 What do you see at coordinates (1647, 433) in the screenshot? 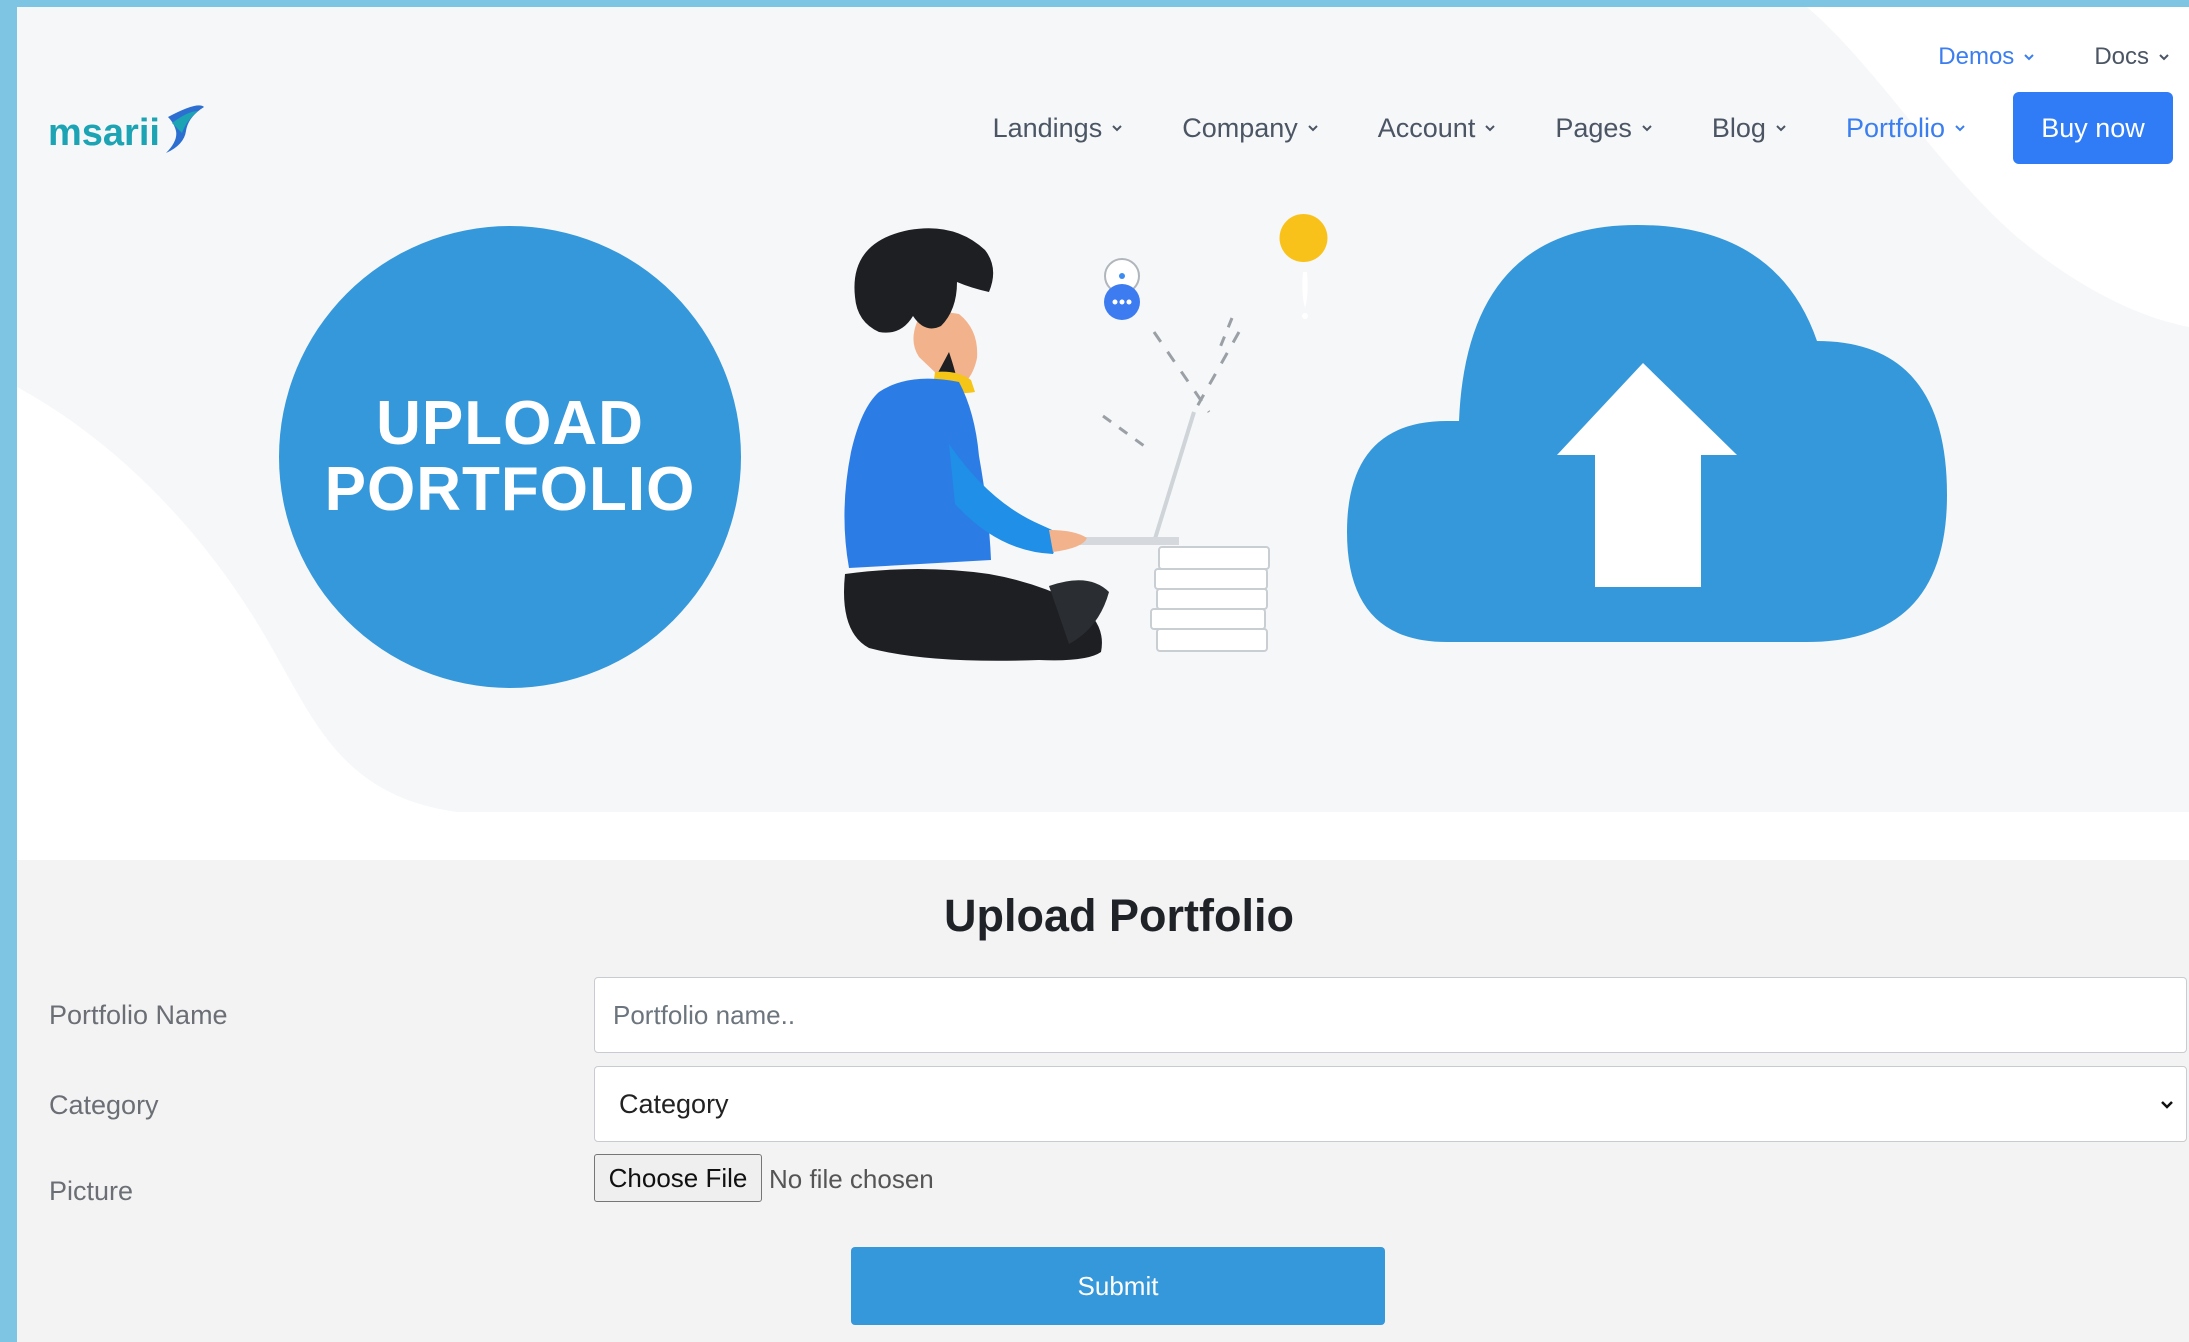
I see `cloud-upload-icon` at bounding box center [1647, 433].